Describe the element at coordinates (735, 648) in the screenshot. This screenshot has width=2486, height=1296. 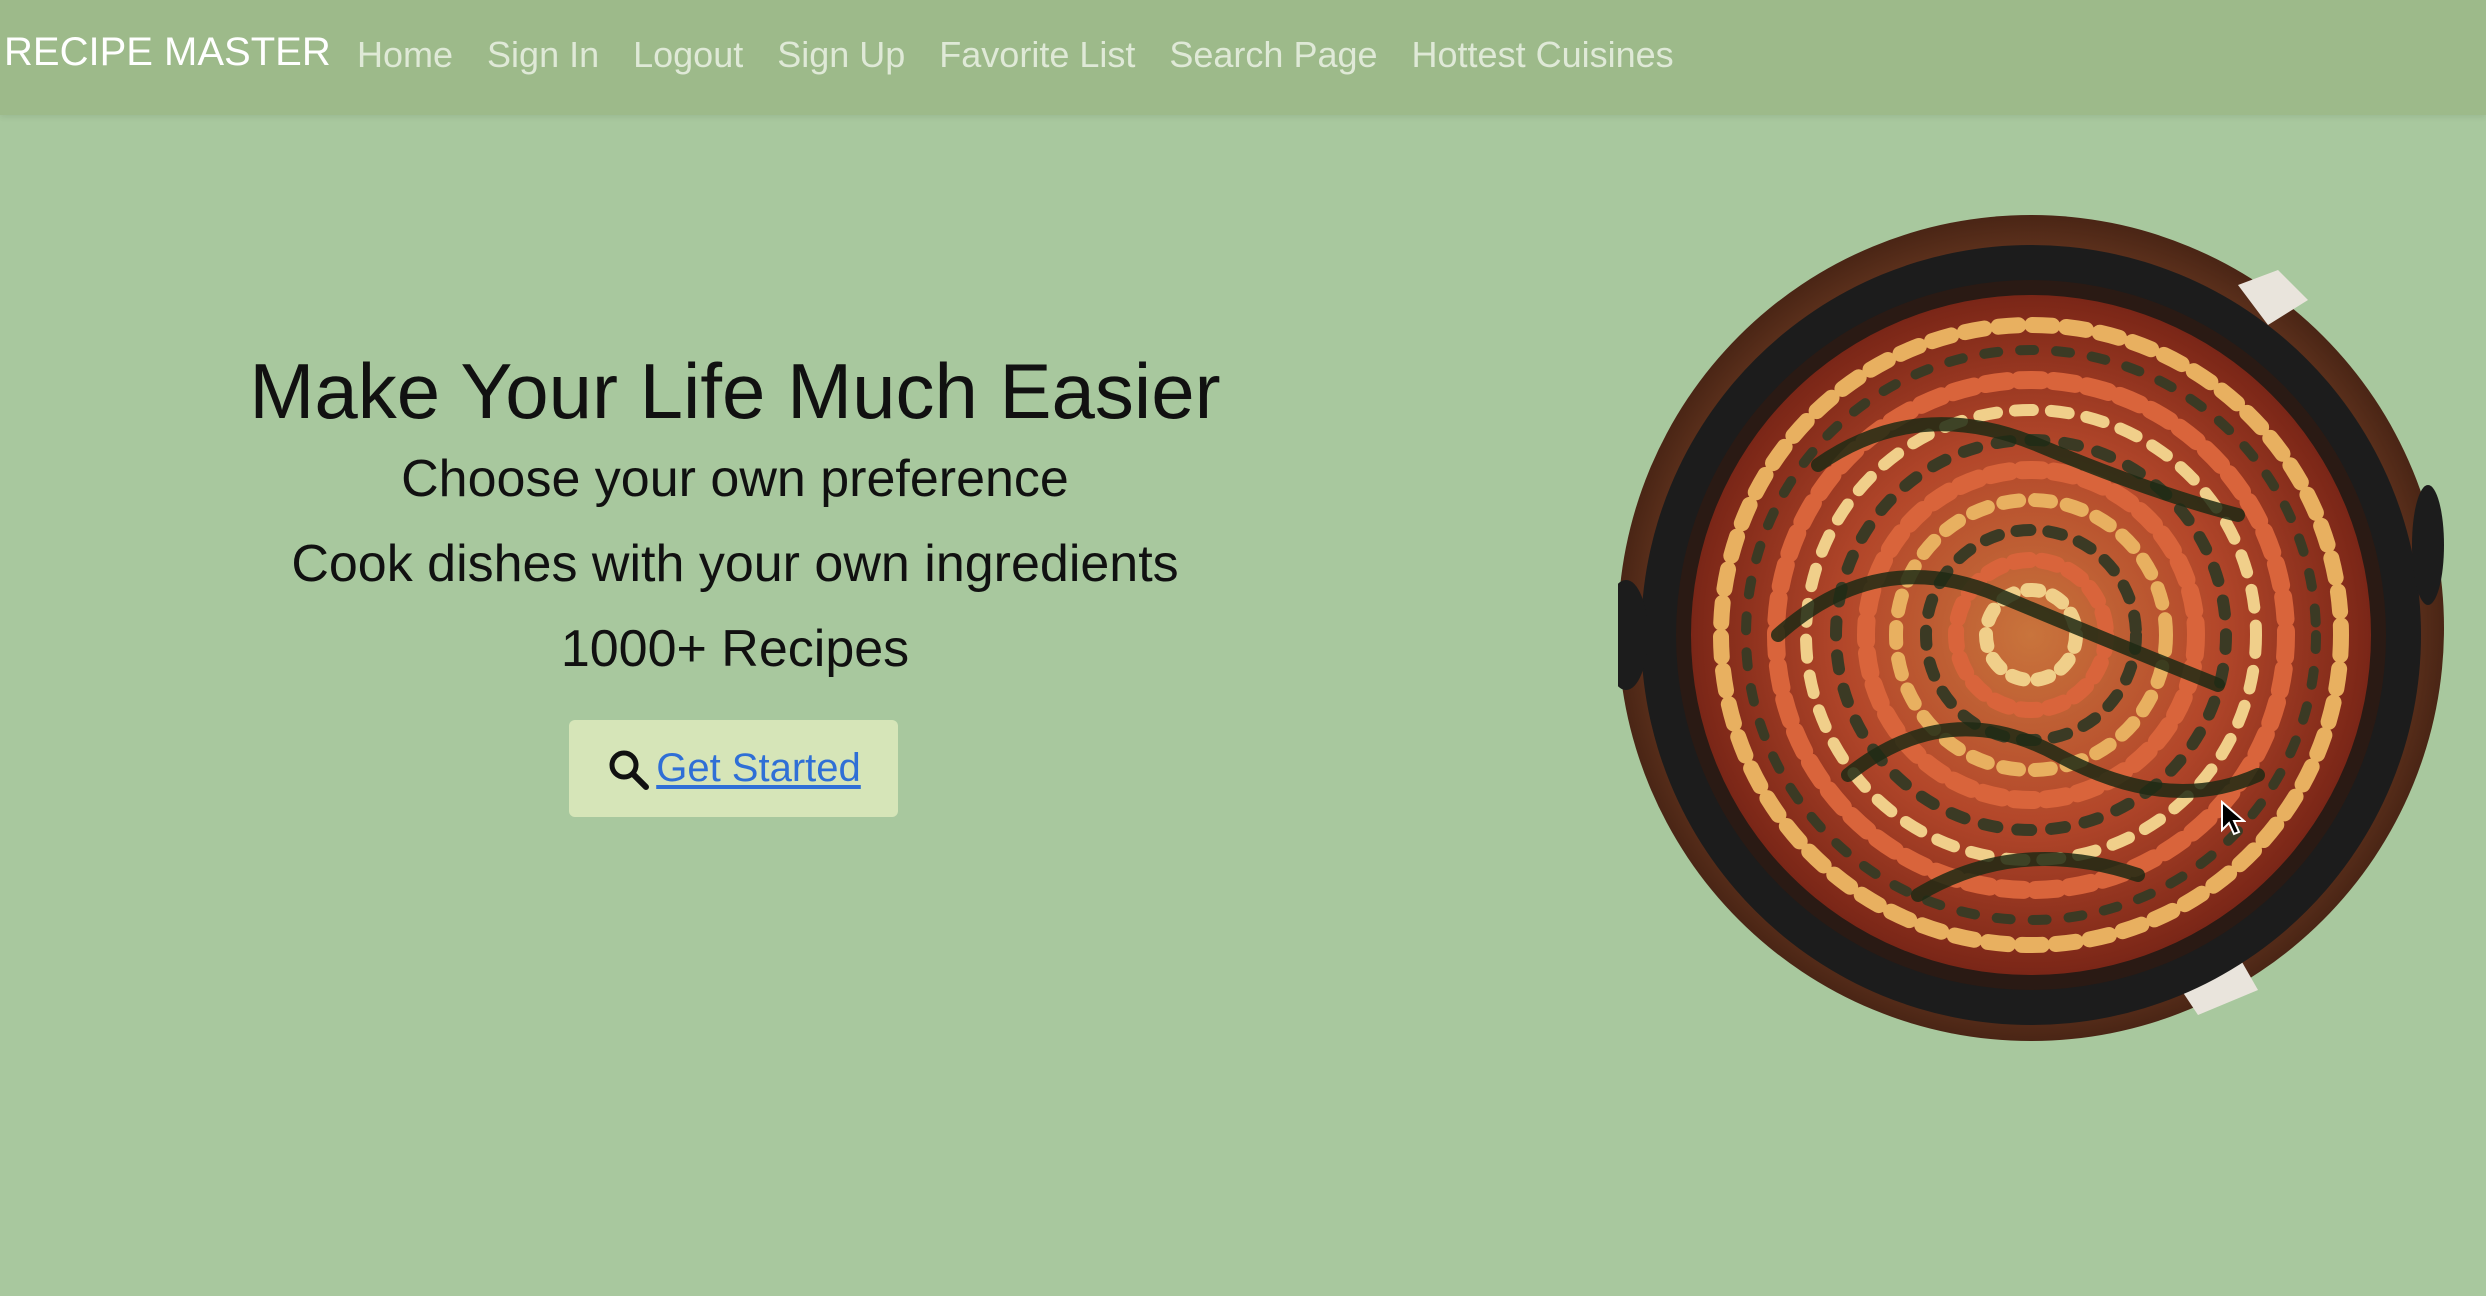
I see `hero-line-recipe-count: 1000+ Recipes` at that location.